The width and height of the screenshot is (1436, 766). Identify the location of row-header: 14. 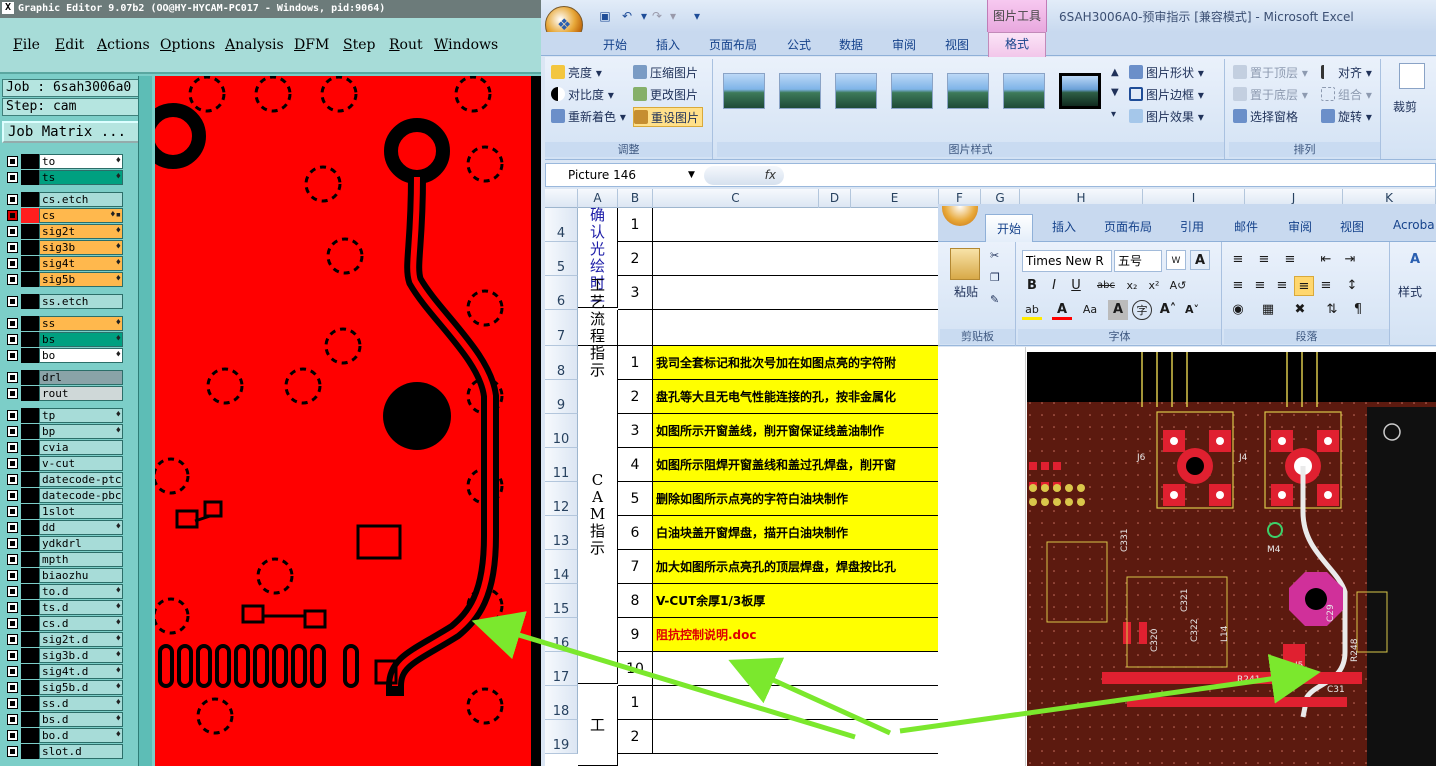
(561, 567).